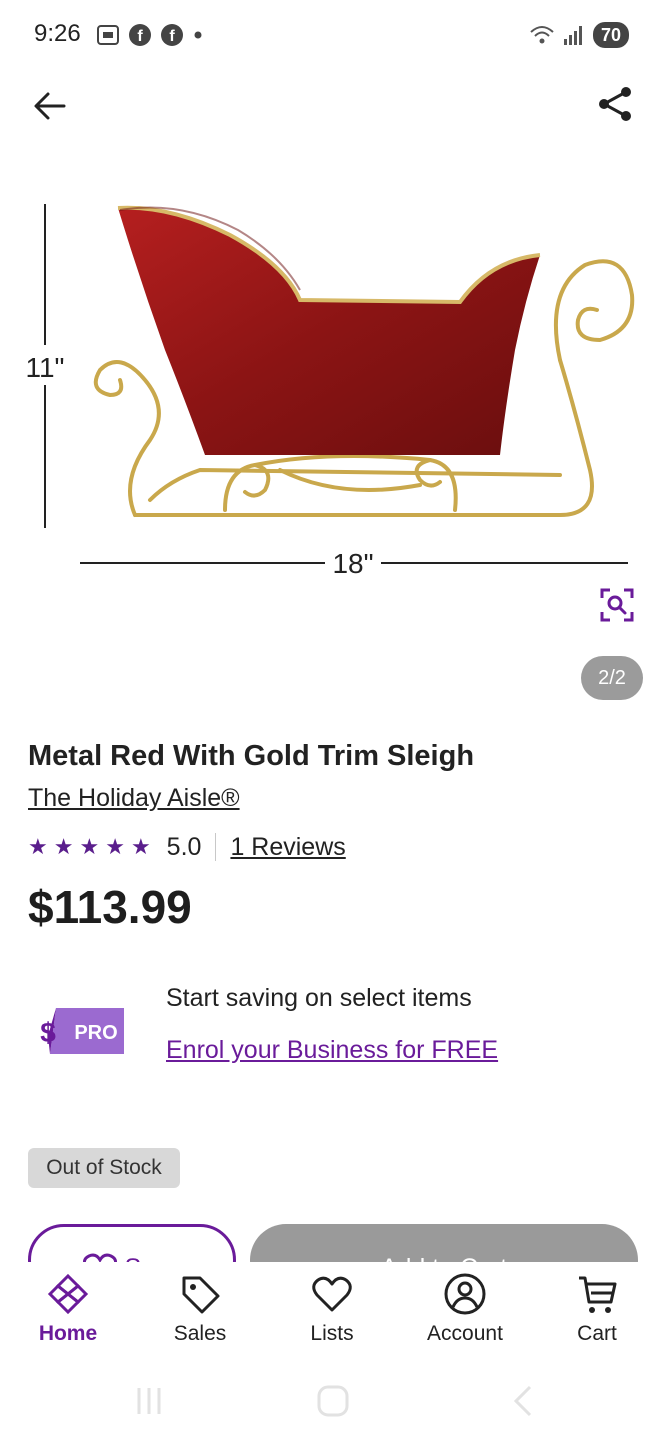 The width and height of the screenshot is (665, 1440). I want to click on image-page-counter: 2/2, so click(612, 678).